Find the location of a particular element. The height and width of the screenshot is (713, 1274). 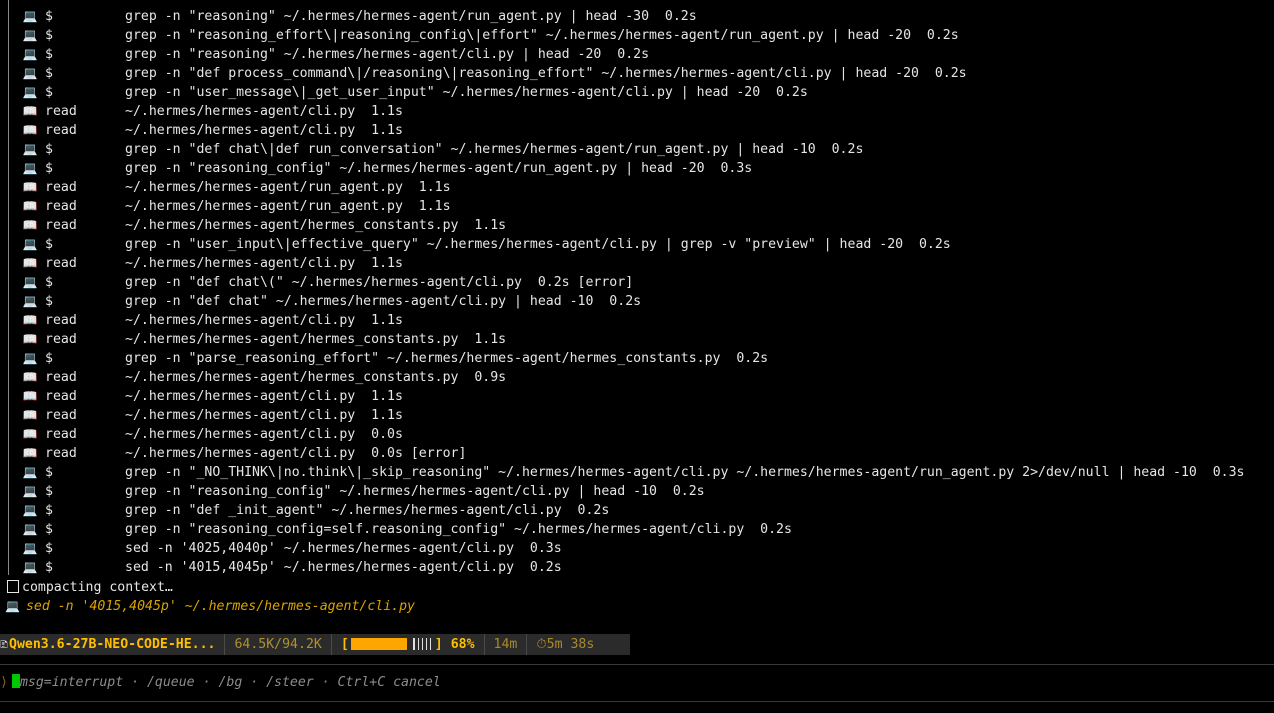

context-progress-bar is located at coordinates (391, 644).